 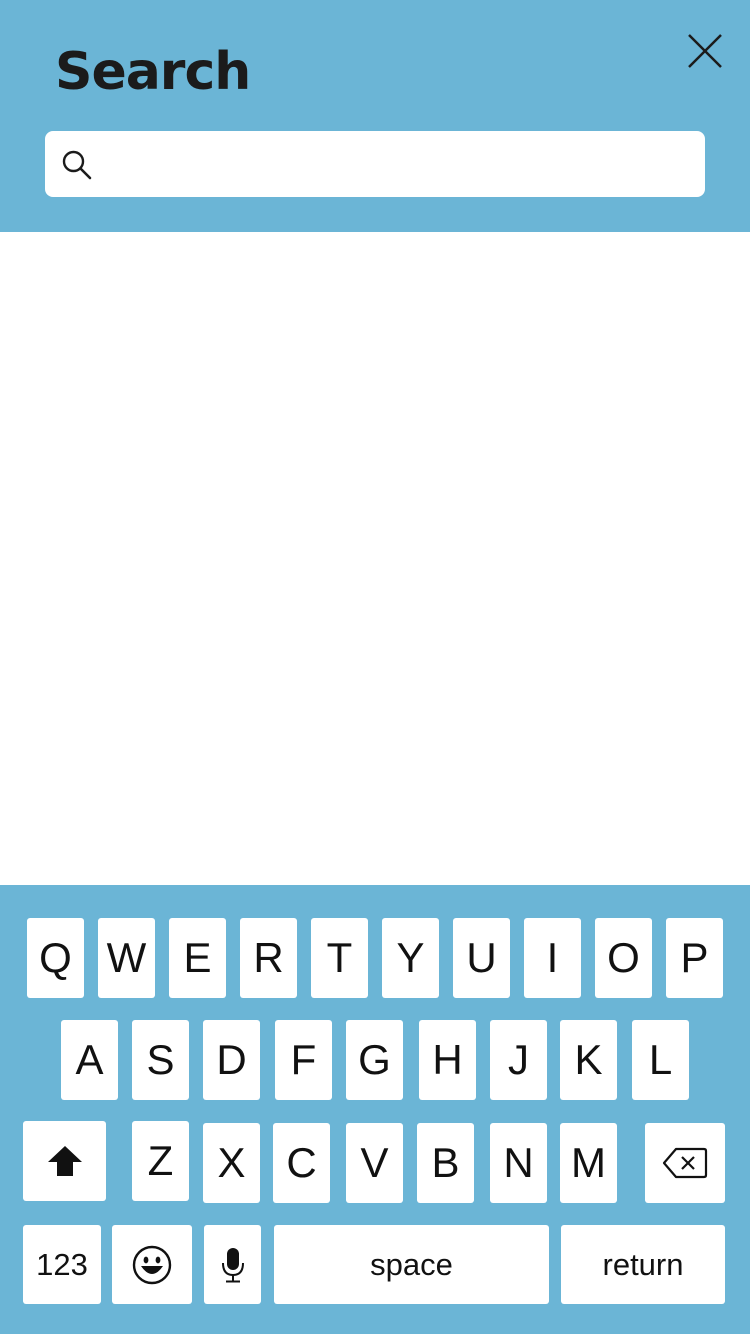 I want to click on shift-icon, so click(x=64, y=1161).